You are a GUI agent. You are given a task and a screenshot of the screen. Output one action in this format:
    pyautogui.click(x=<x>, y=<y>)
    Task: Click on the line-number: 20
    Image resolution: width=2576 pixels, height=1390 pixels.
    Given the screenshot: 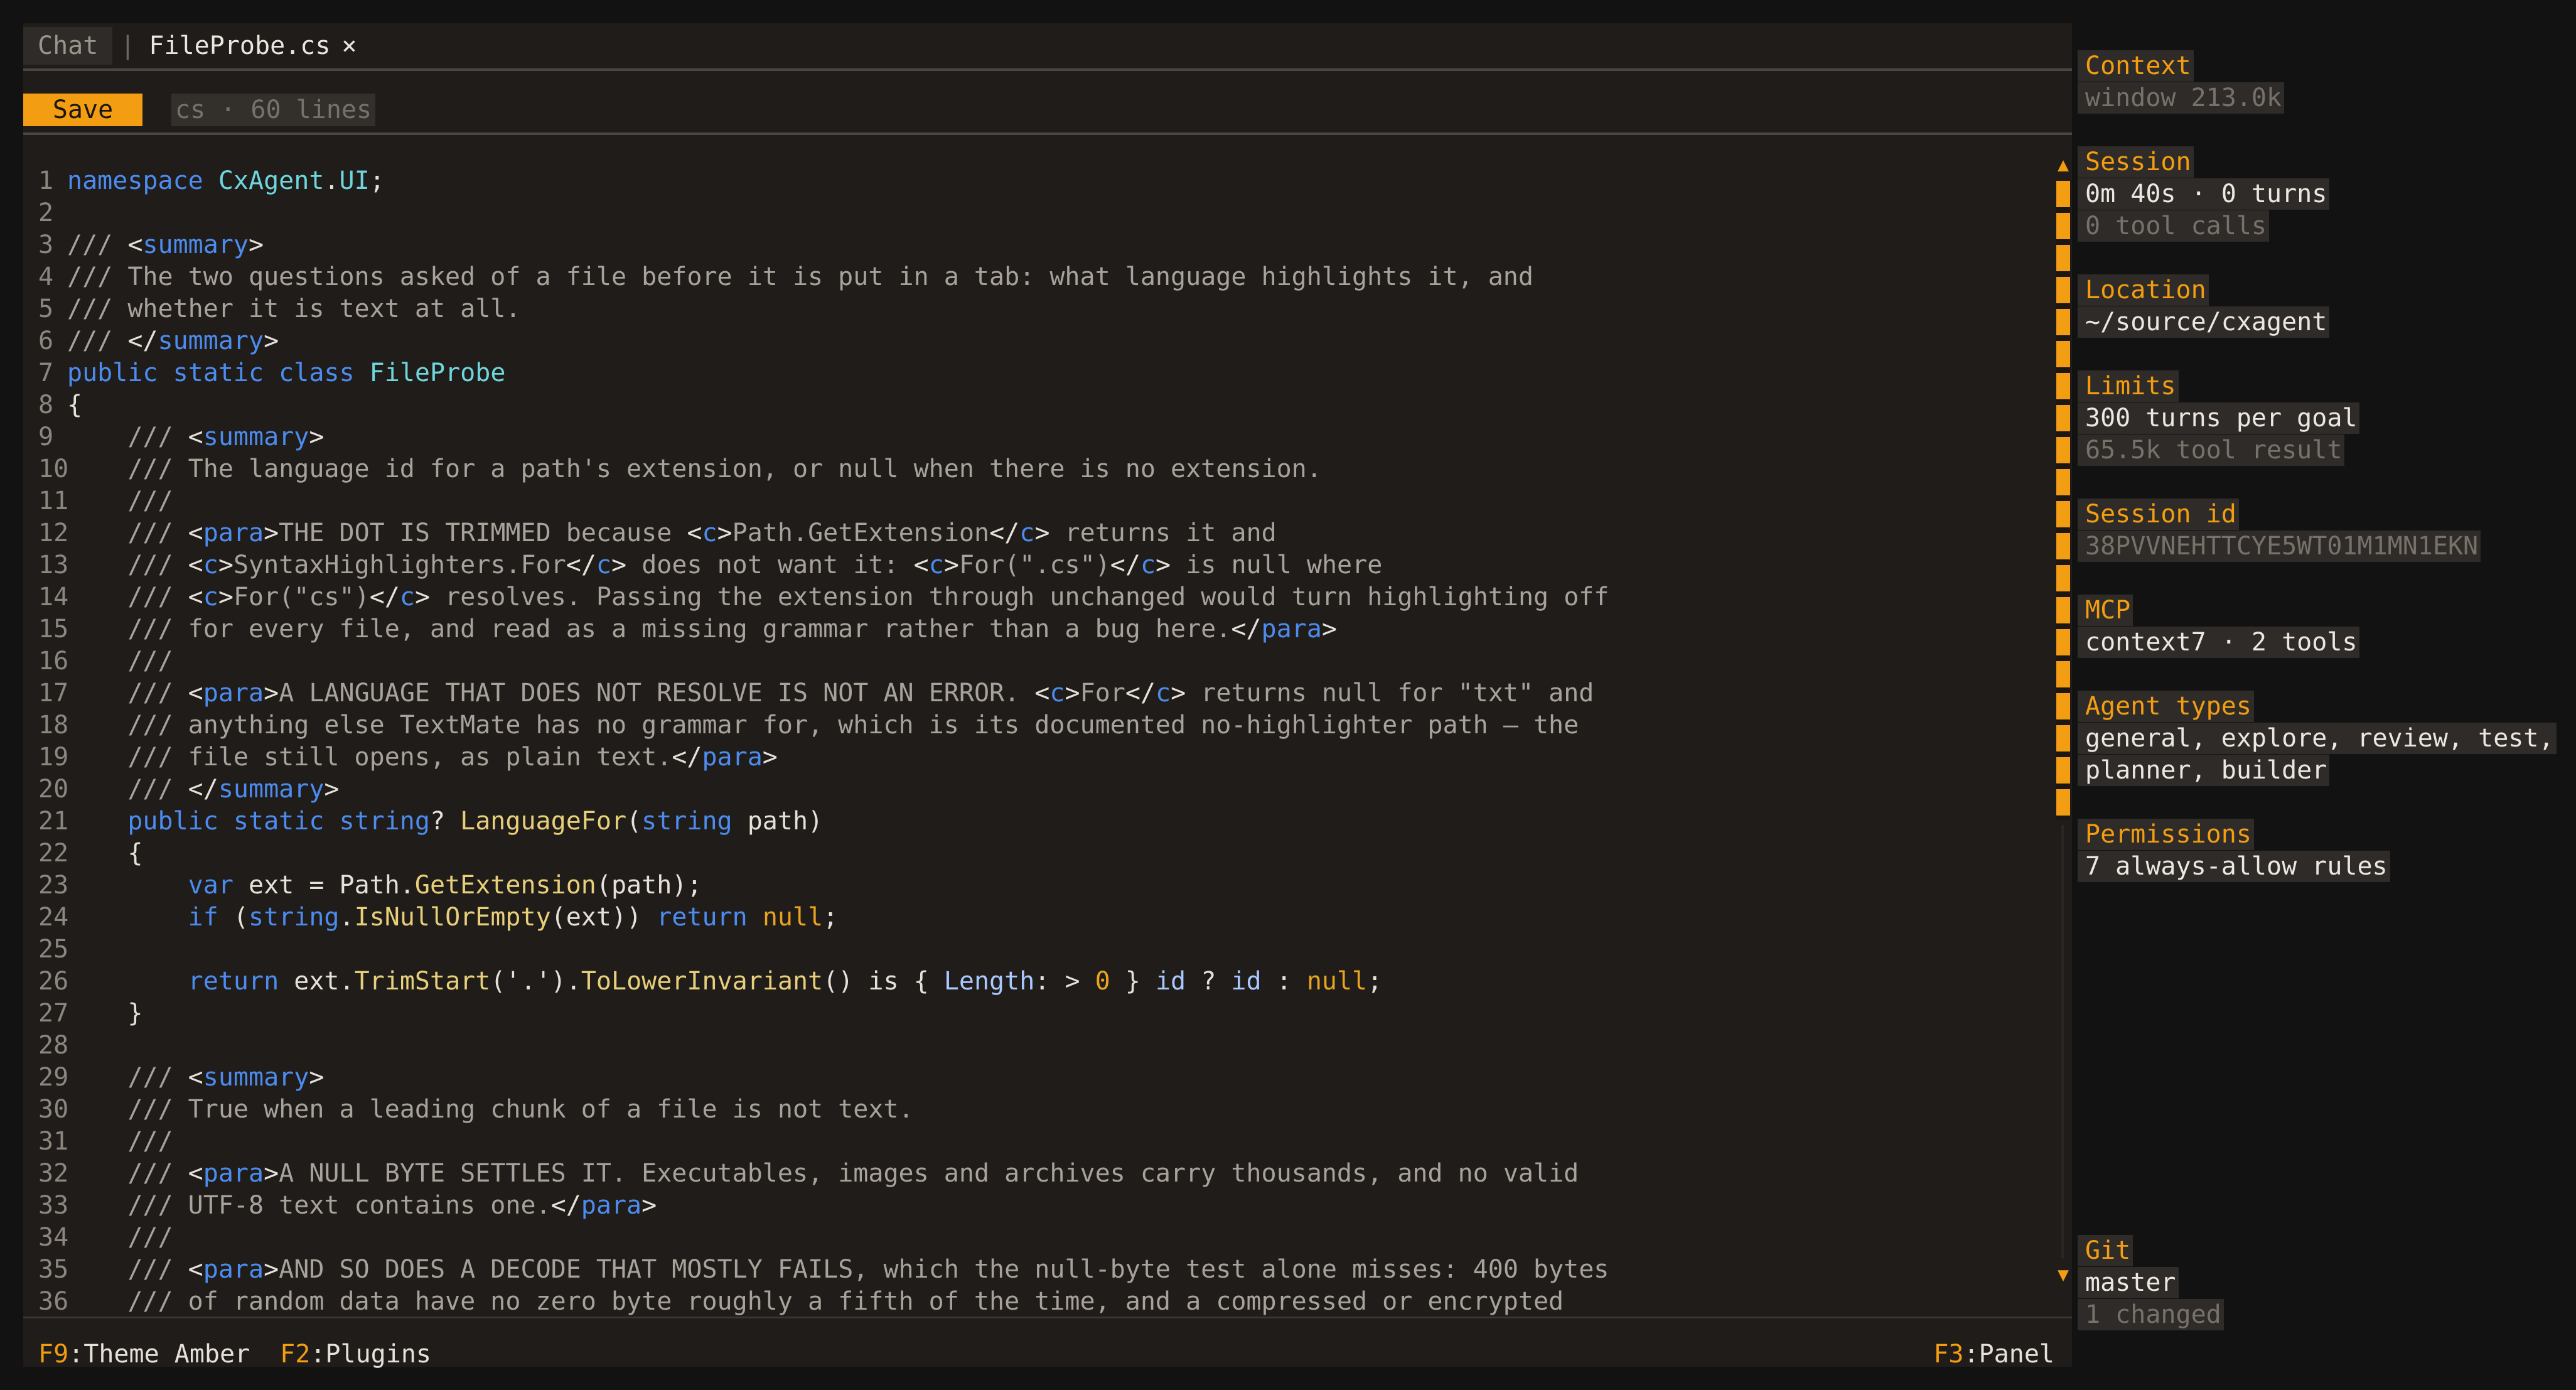 What is the action you would take?
    pyautogui.click(x=53, y=789)
    